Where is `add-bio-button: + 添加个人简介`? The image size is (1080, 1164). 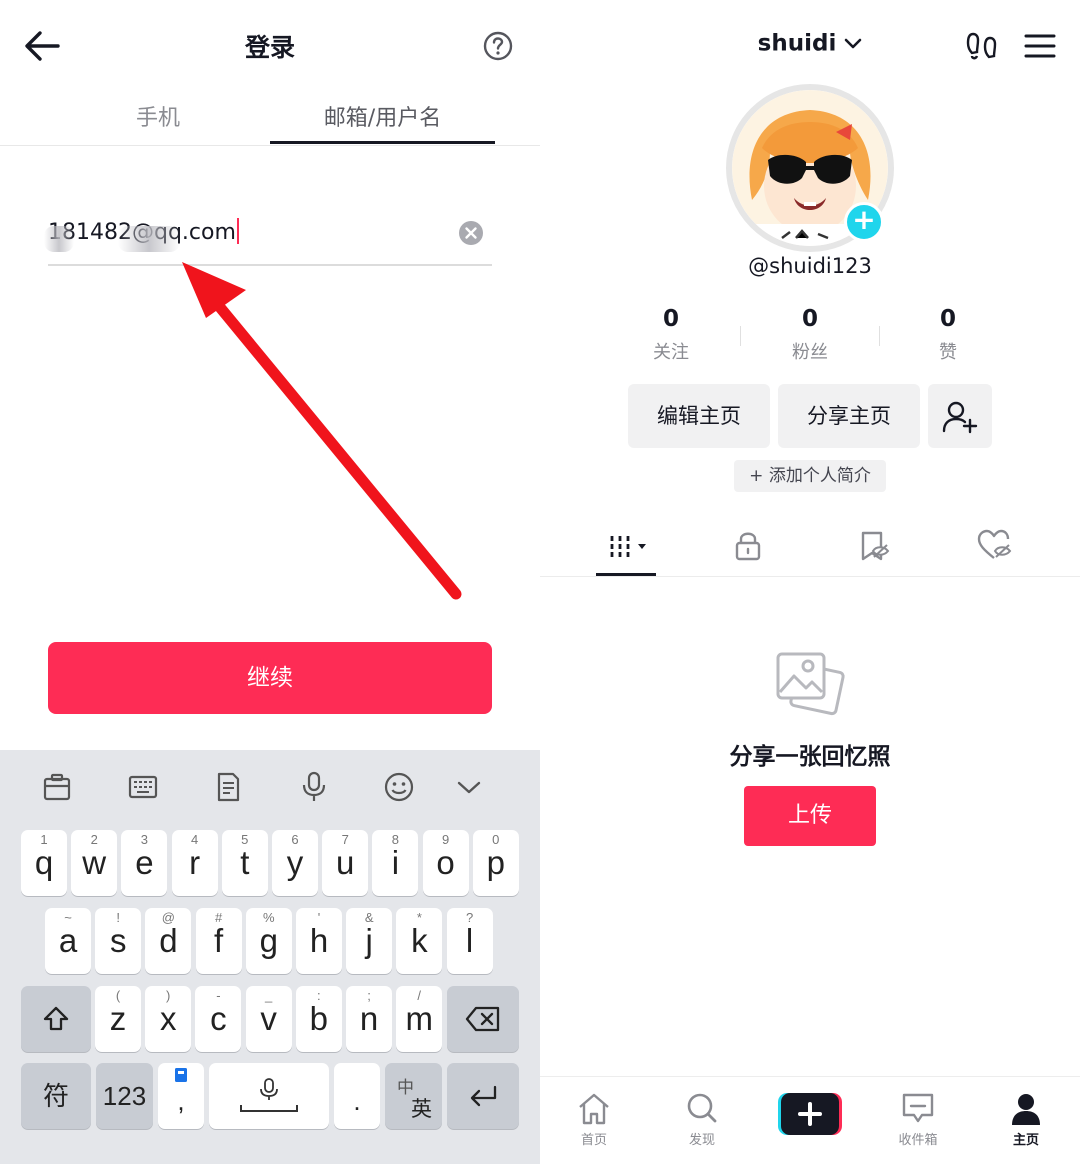
add-bio-button: + 添加个人简介 is located at coordinates (810, 476).